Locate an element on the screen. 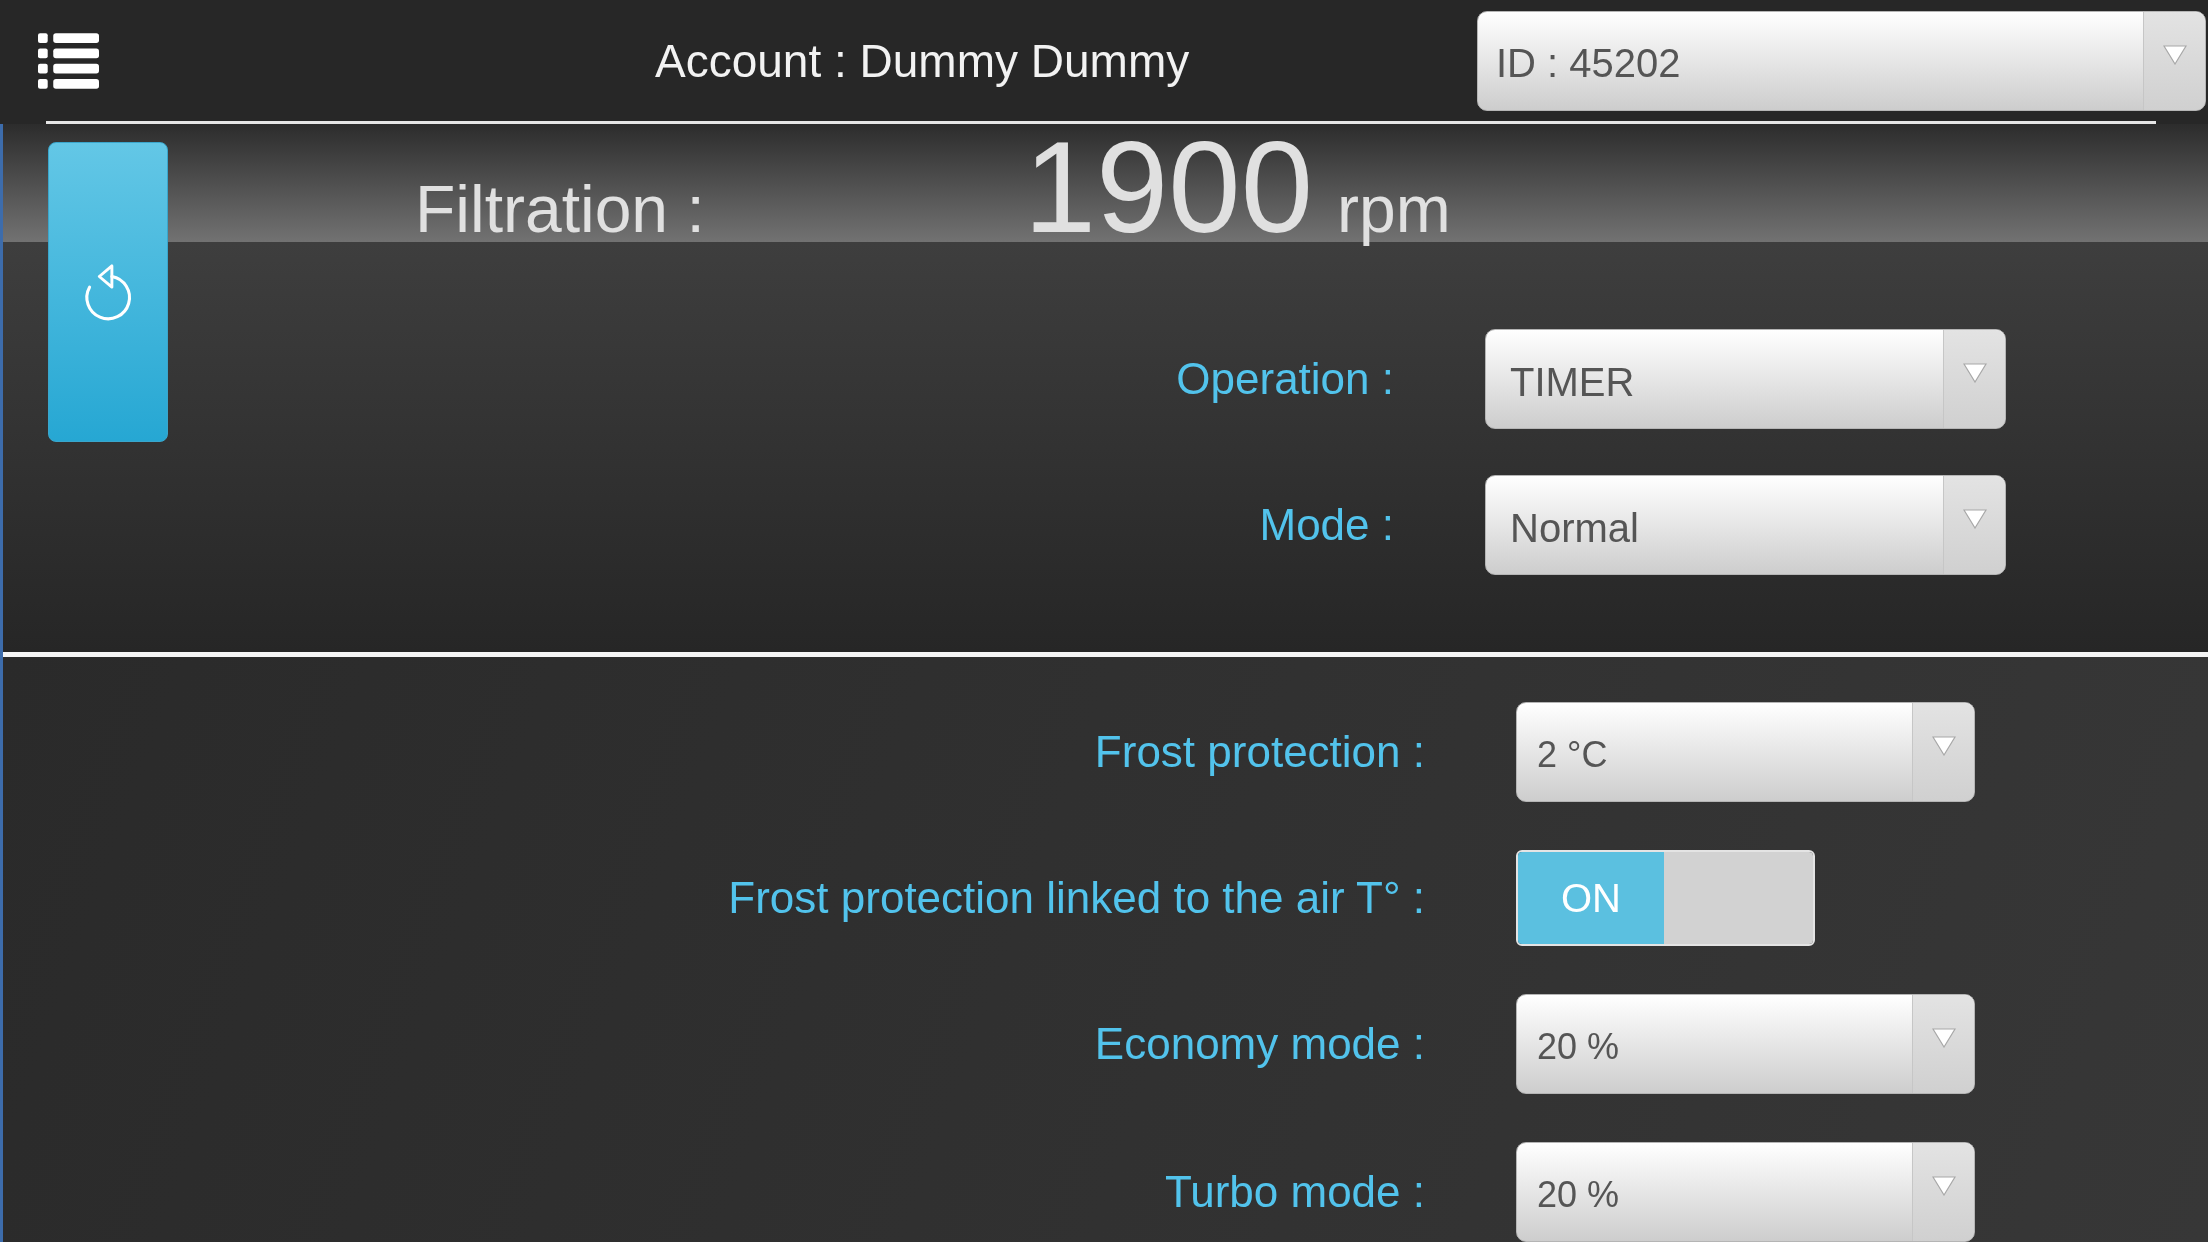  field-label: Operation : is located at coordinates (1285, 379).